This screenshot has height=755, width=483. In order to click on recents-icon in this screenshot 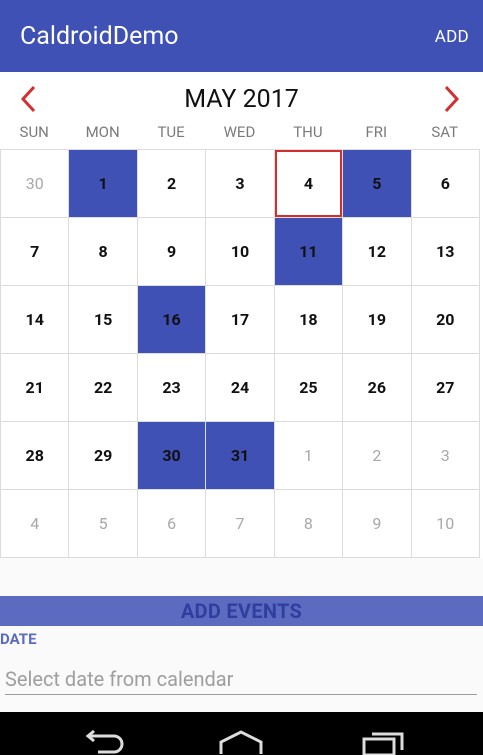, I will do `click(384, 742)`.